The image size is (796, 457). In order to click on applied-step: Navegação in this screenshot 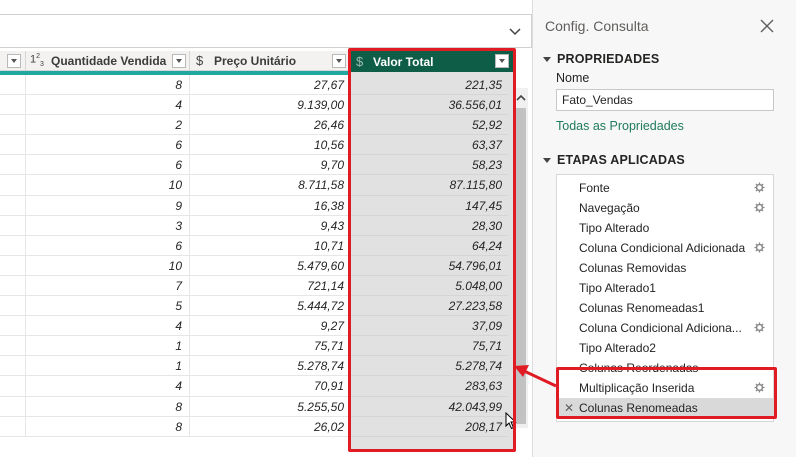, I will do `click(665, 208)`.